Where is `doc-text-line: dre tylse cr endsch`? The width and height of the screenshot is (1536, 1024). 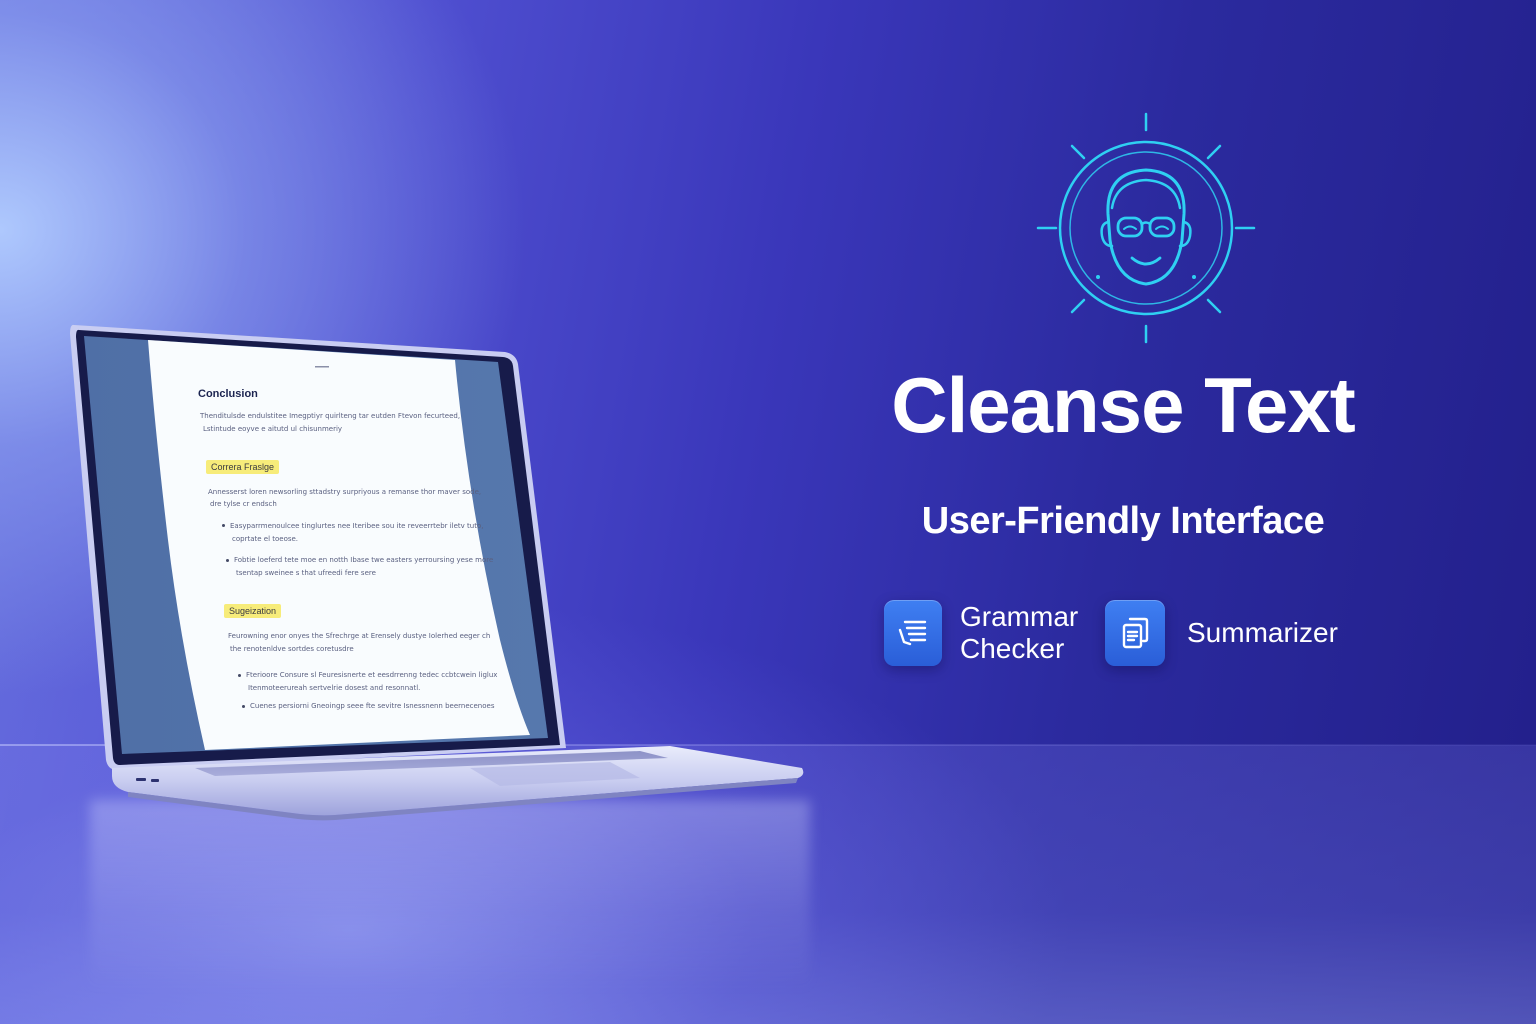
doc-text-line: dre tylse cr endsch is located at coordinates (243, 504).